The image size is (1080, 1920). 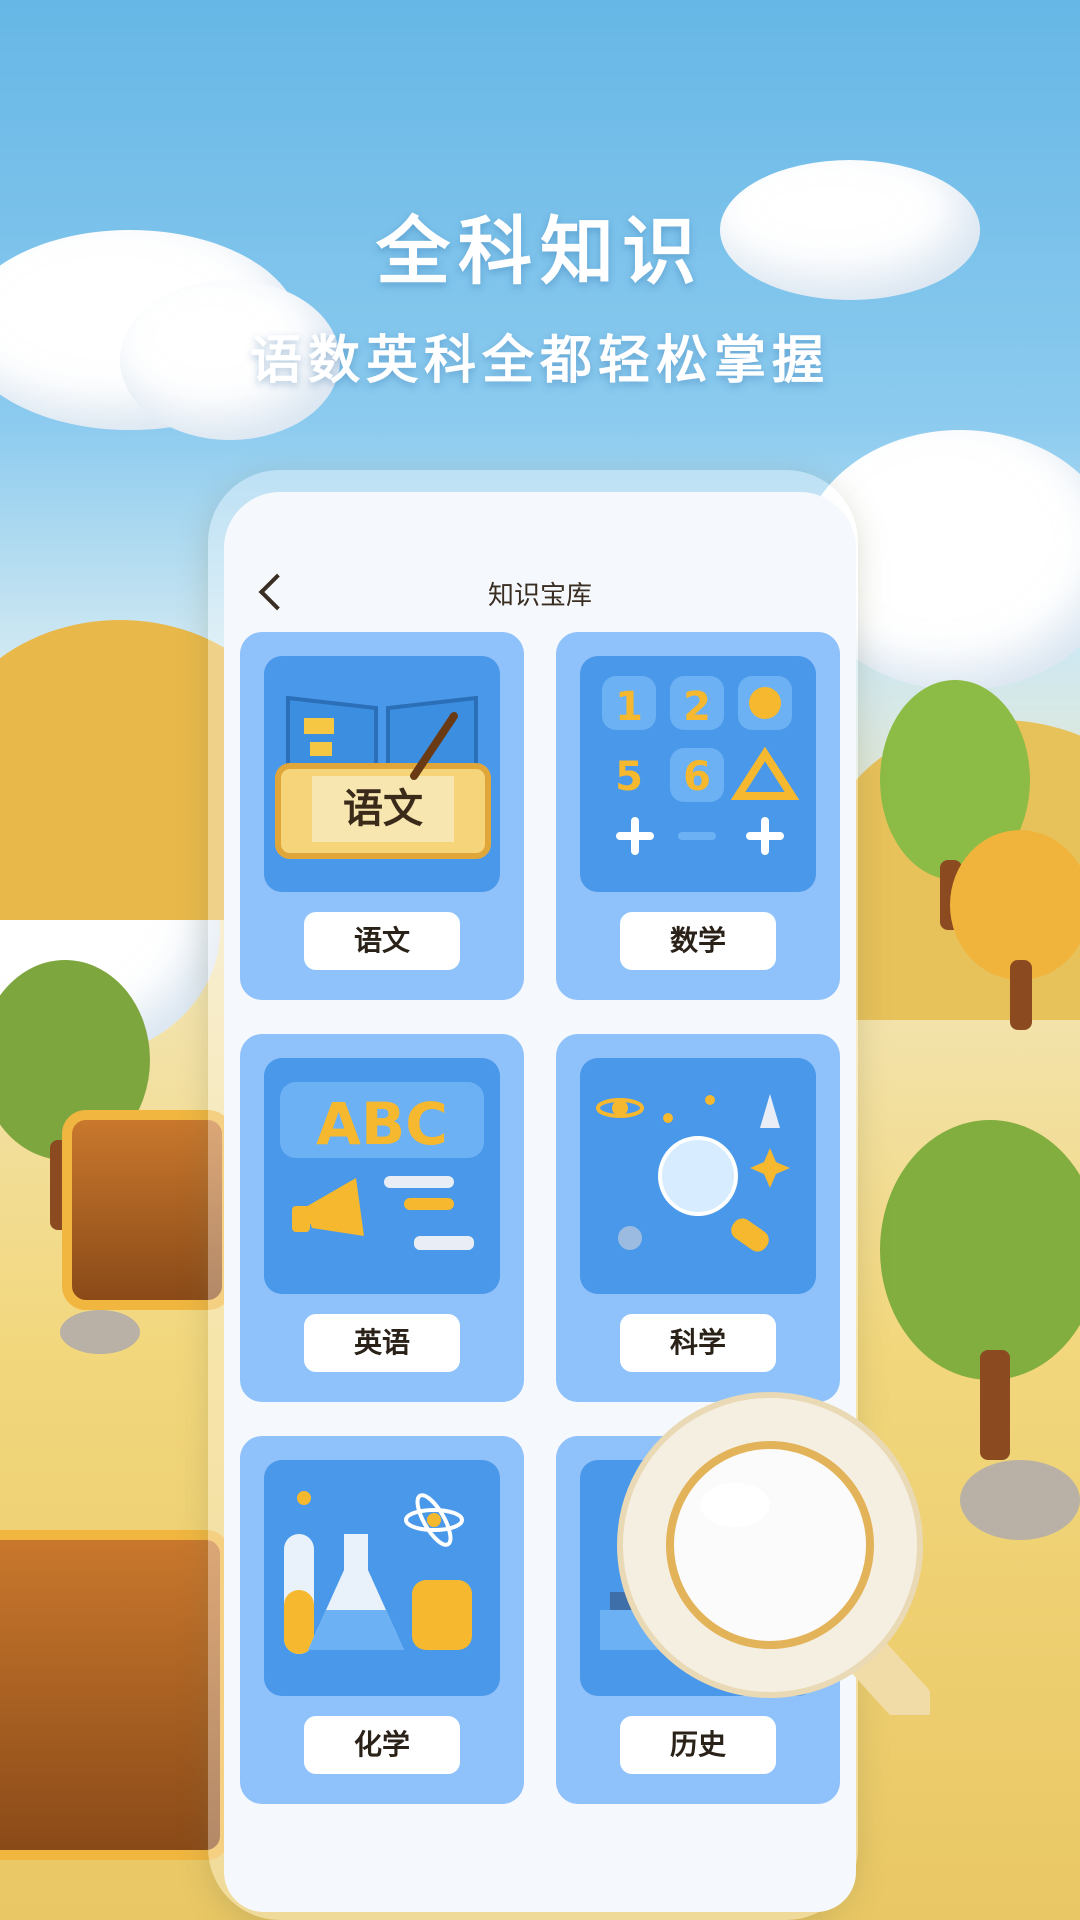 I want to click on subject-card-chemistry: 化学, so click(x=382, y=1620).